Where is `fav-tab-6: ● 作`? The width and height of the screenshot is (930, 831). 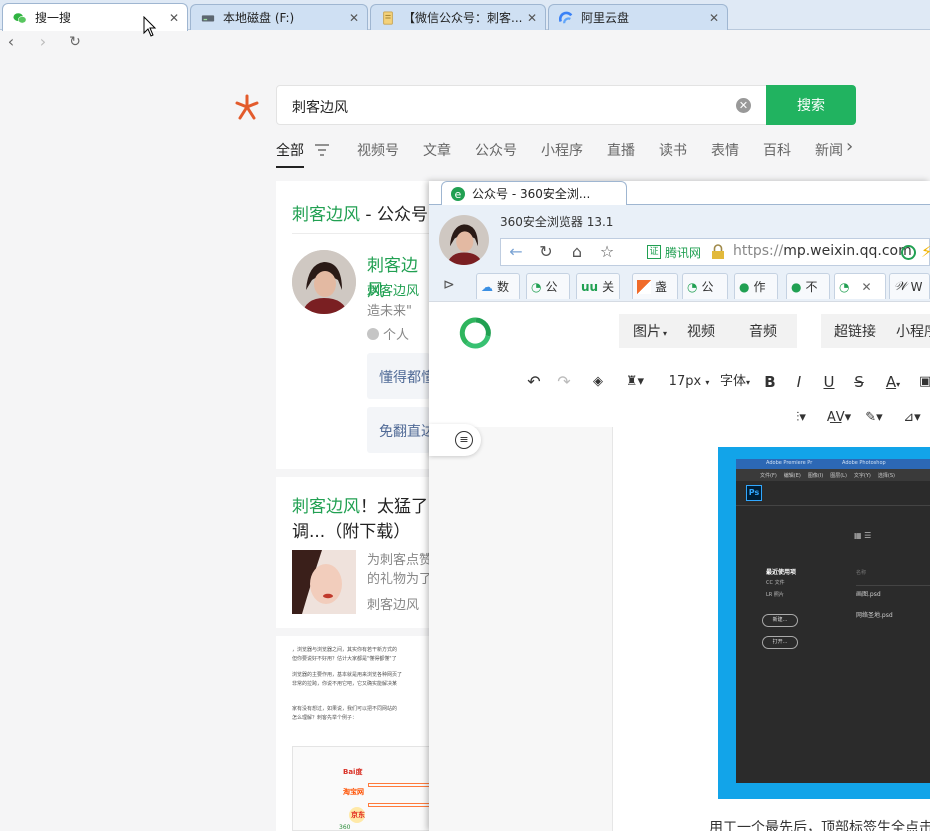
fav-tab-6: ● 作 is located at coordinates (756, 286).